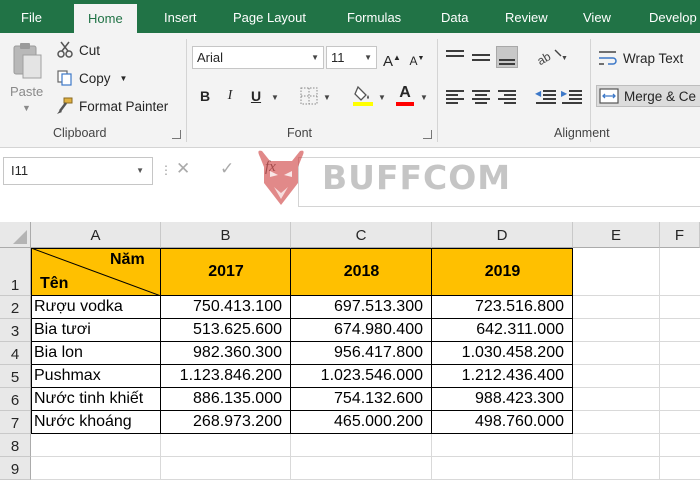  I want to click on select-all-button, so click(15, 235).